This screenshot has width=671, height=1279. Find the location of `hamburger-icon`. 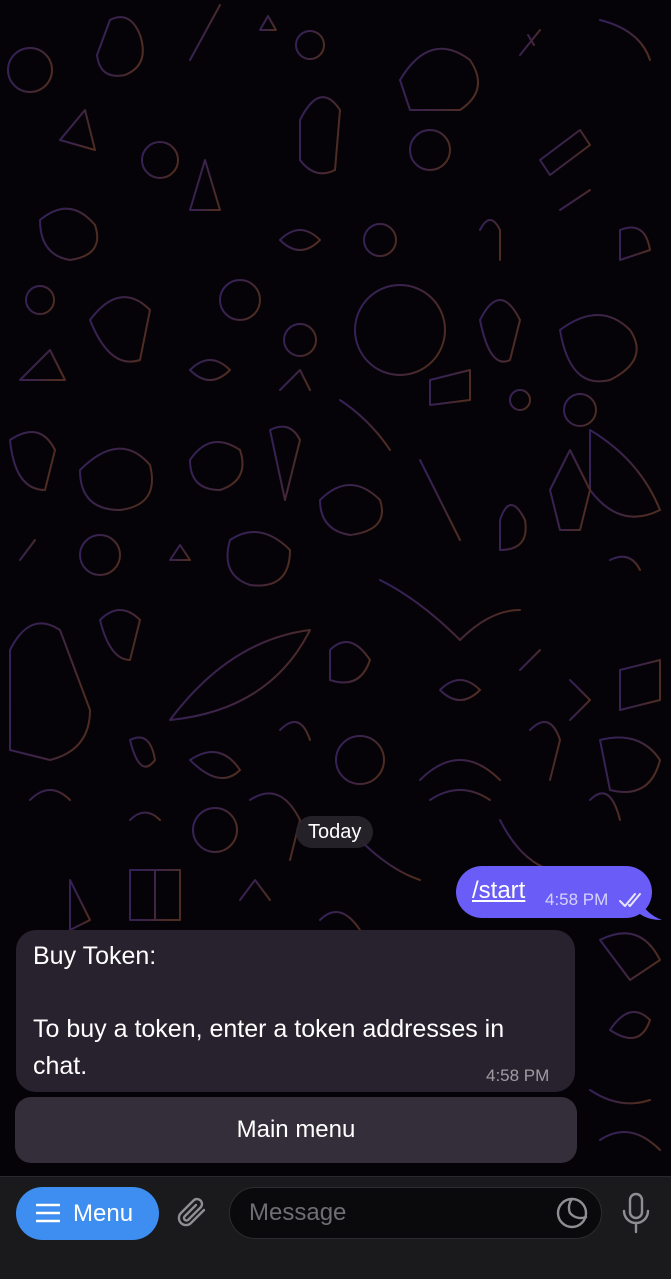

hamburger-icon is located at coordinates (48, 1213).